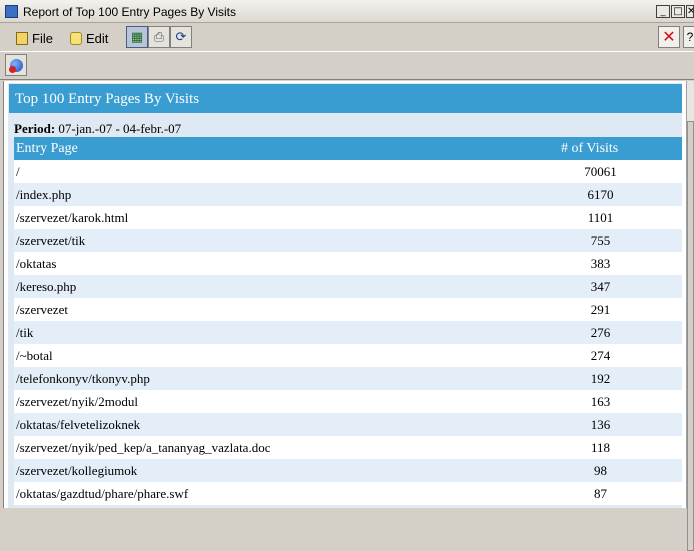  Describe the element at coordinates (34, 355) in the screenshot. I see `entry-page-cell: /~botal` at that location.